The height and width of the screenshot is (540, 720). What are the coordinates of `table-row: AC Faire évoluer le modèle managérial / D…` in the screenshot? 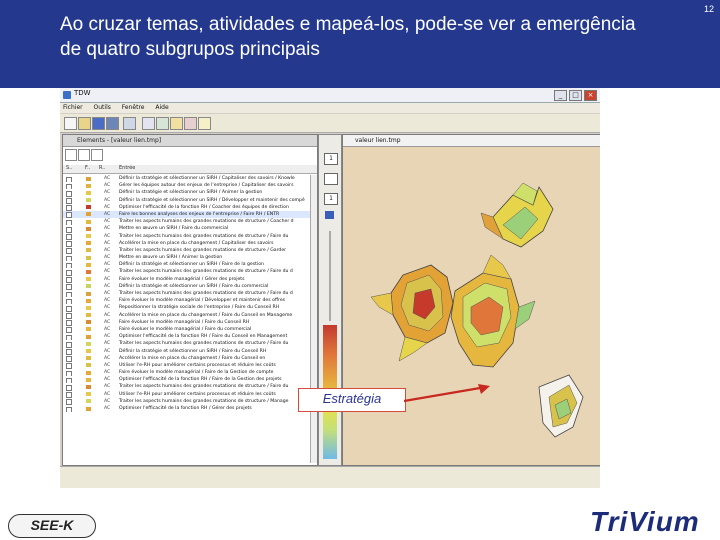 It's located at (190, 301).